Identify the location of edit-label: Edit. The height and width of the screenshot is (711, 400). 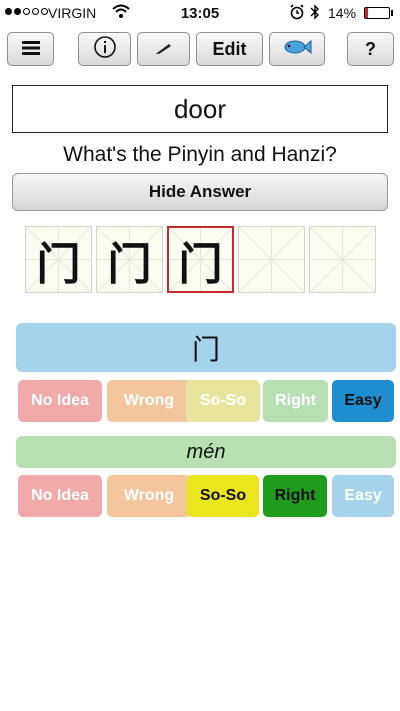
(229, 48).